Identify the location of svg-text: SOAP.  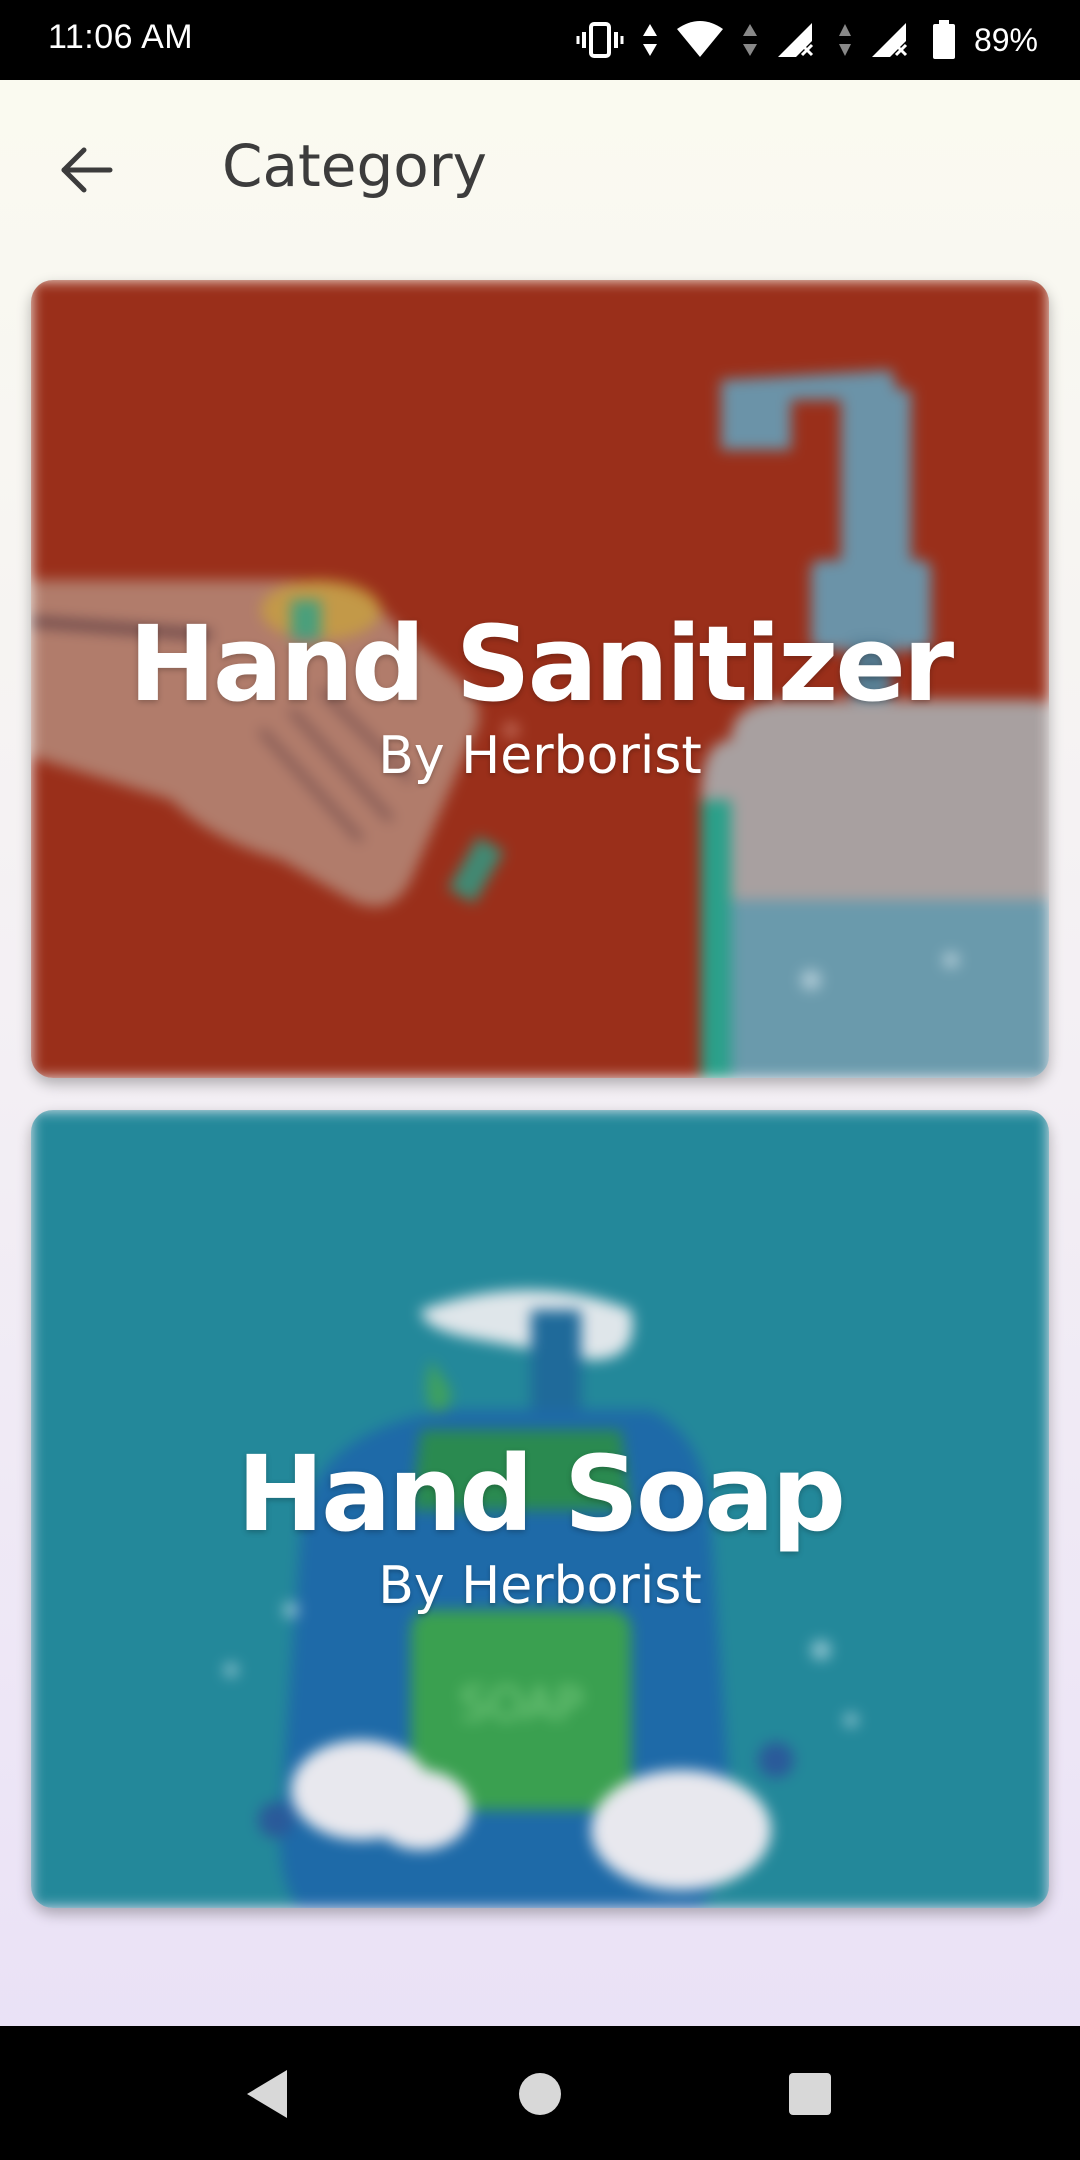
(521, 1704).